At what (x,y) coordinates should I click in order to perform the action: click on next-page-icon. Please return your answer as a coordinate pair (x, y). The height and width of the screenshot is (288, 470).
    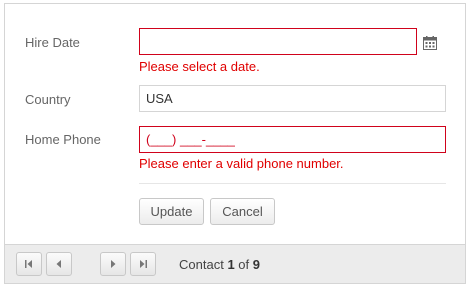
    Looking at the image, I should click on (113, 264).